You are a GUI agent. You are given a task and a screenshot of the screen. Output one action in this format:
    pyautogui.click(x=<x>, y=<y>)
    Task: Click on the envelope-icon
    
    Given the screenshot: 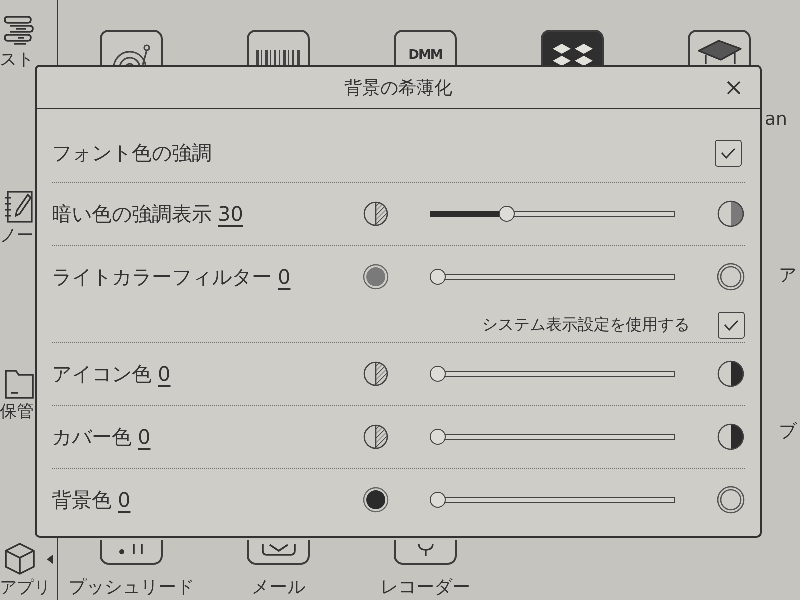 What is the action you would take?
    pyautogui.click(x=279, y=550)
    